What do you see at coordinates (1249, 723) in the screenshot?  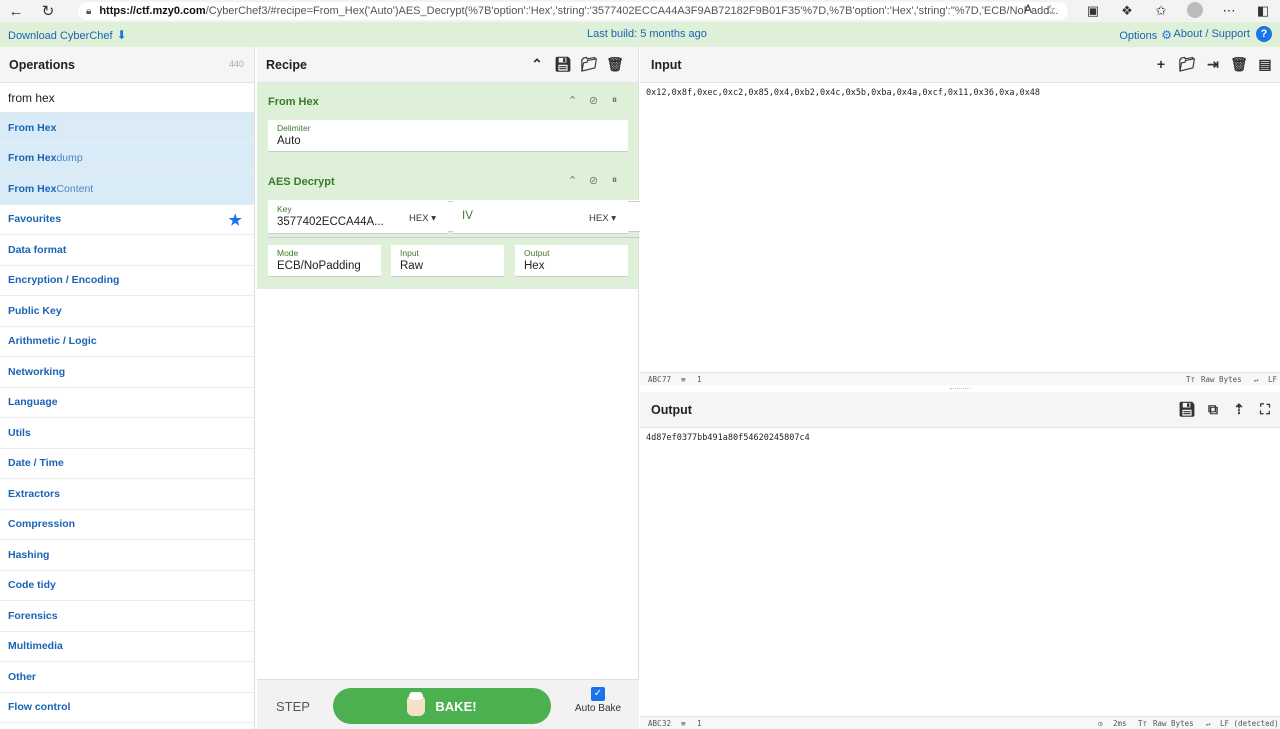 I see `output-eol: LF (detected)` at bounding box center [1249, 723].